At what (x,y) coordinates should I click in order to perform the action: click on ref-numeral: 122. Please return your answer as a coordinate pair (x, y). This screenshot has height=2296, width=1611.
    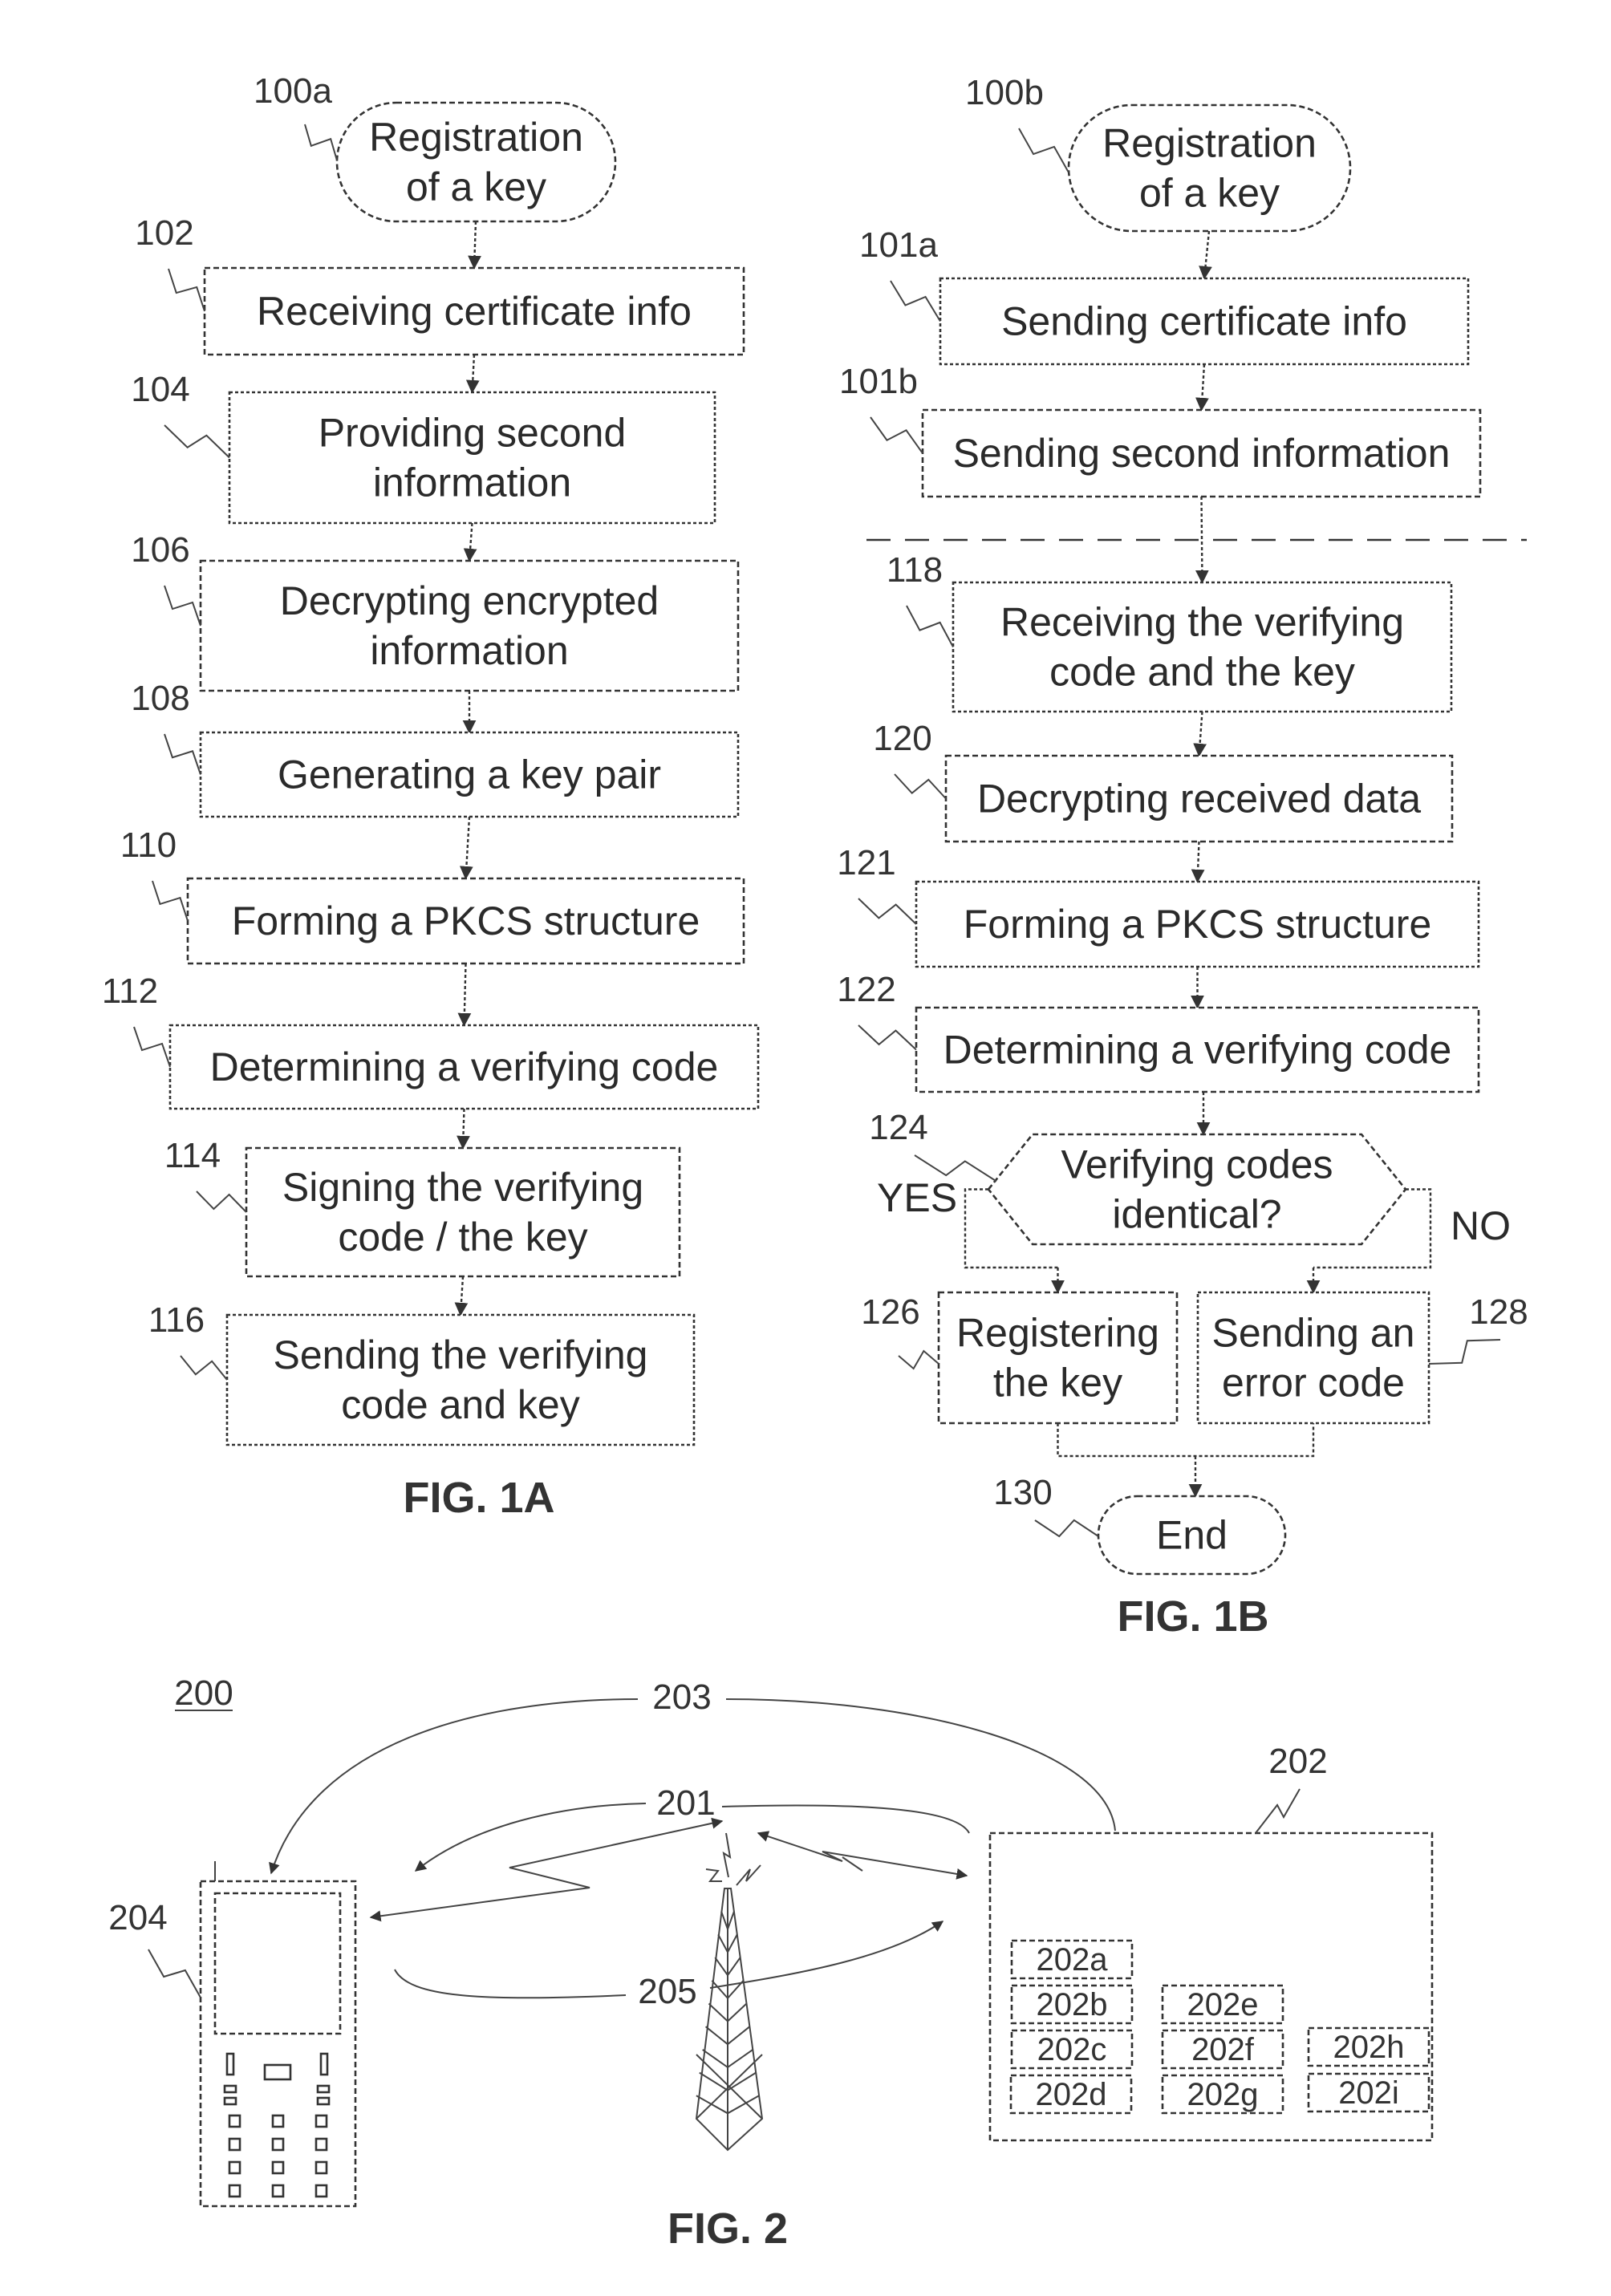
    Looking at the image, I should click on (866, 989).